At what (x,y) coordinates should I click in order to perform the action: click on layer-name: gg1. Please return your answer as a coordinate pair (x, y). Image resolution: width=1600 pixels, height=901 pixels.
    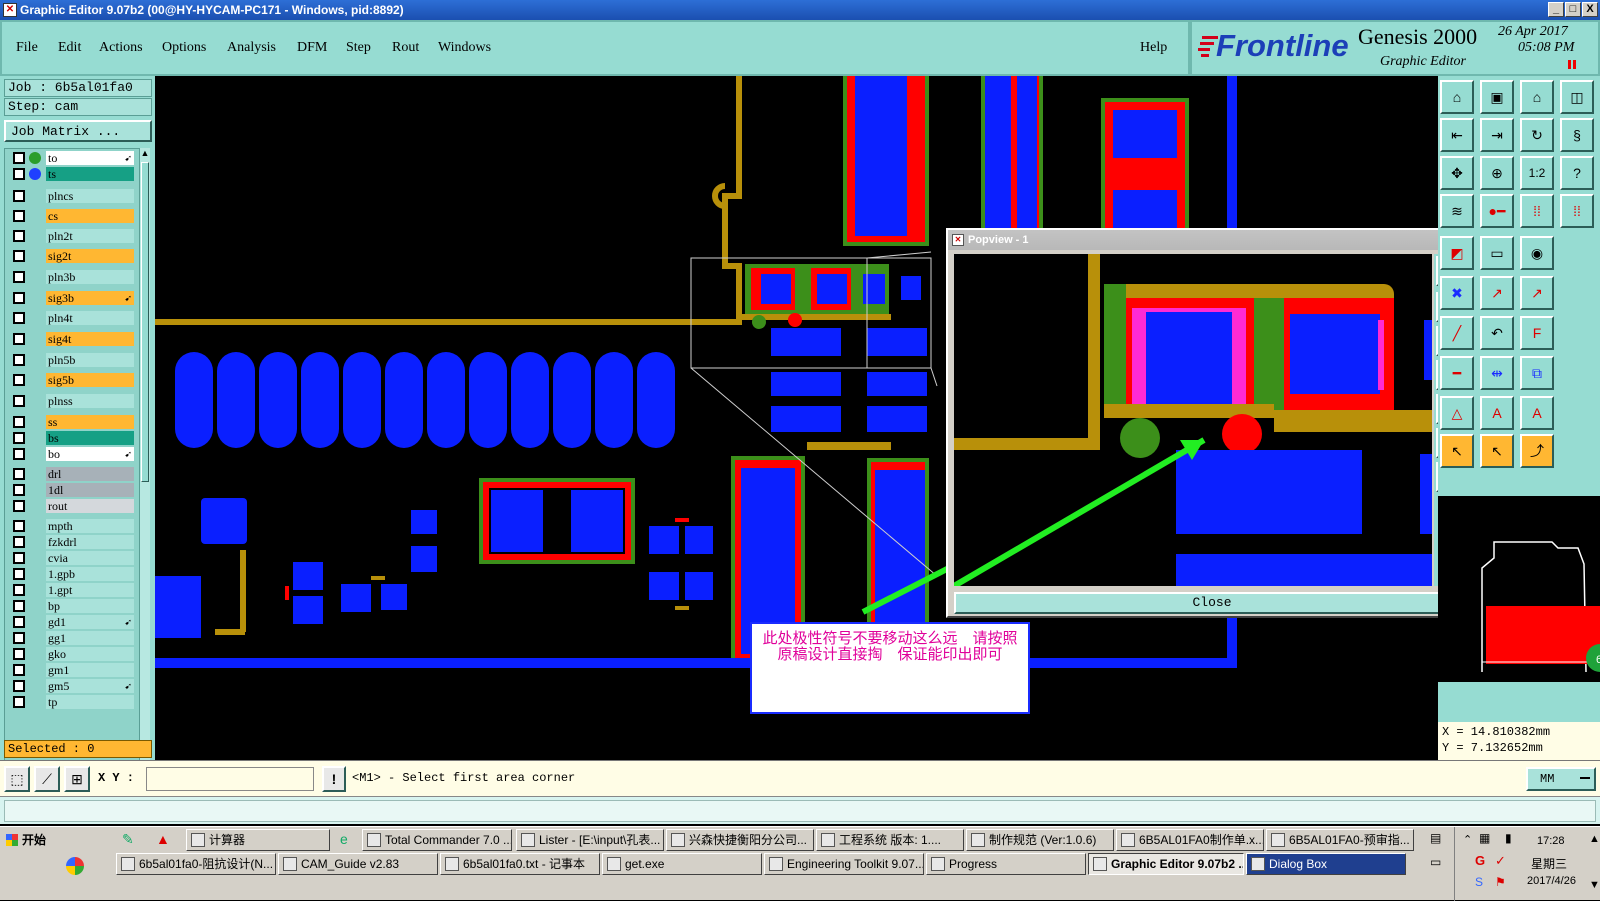
    Looking at the image, I should click on (90, 638).